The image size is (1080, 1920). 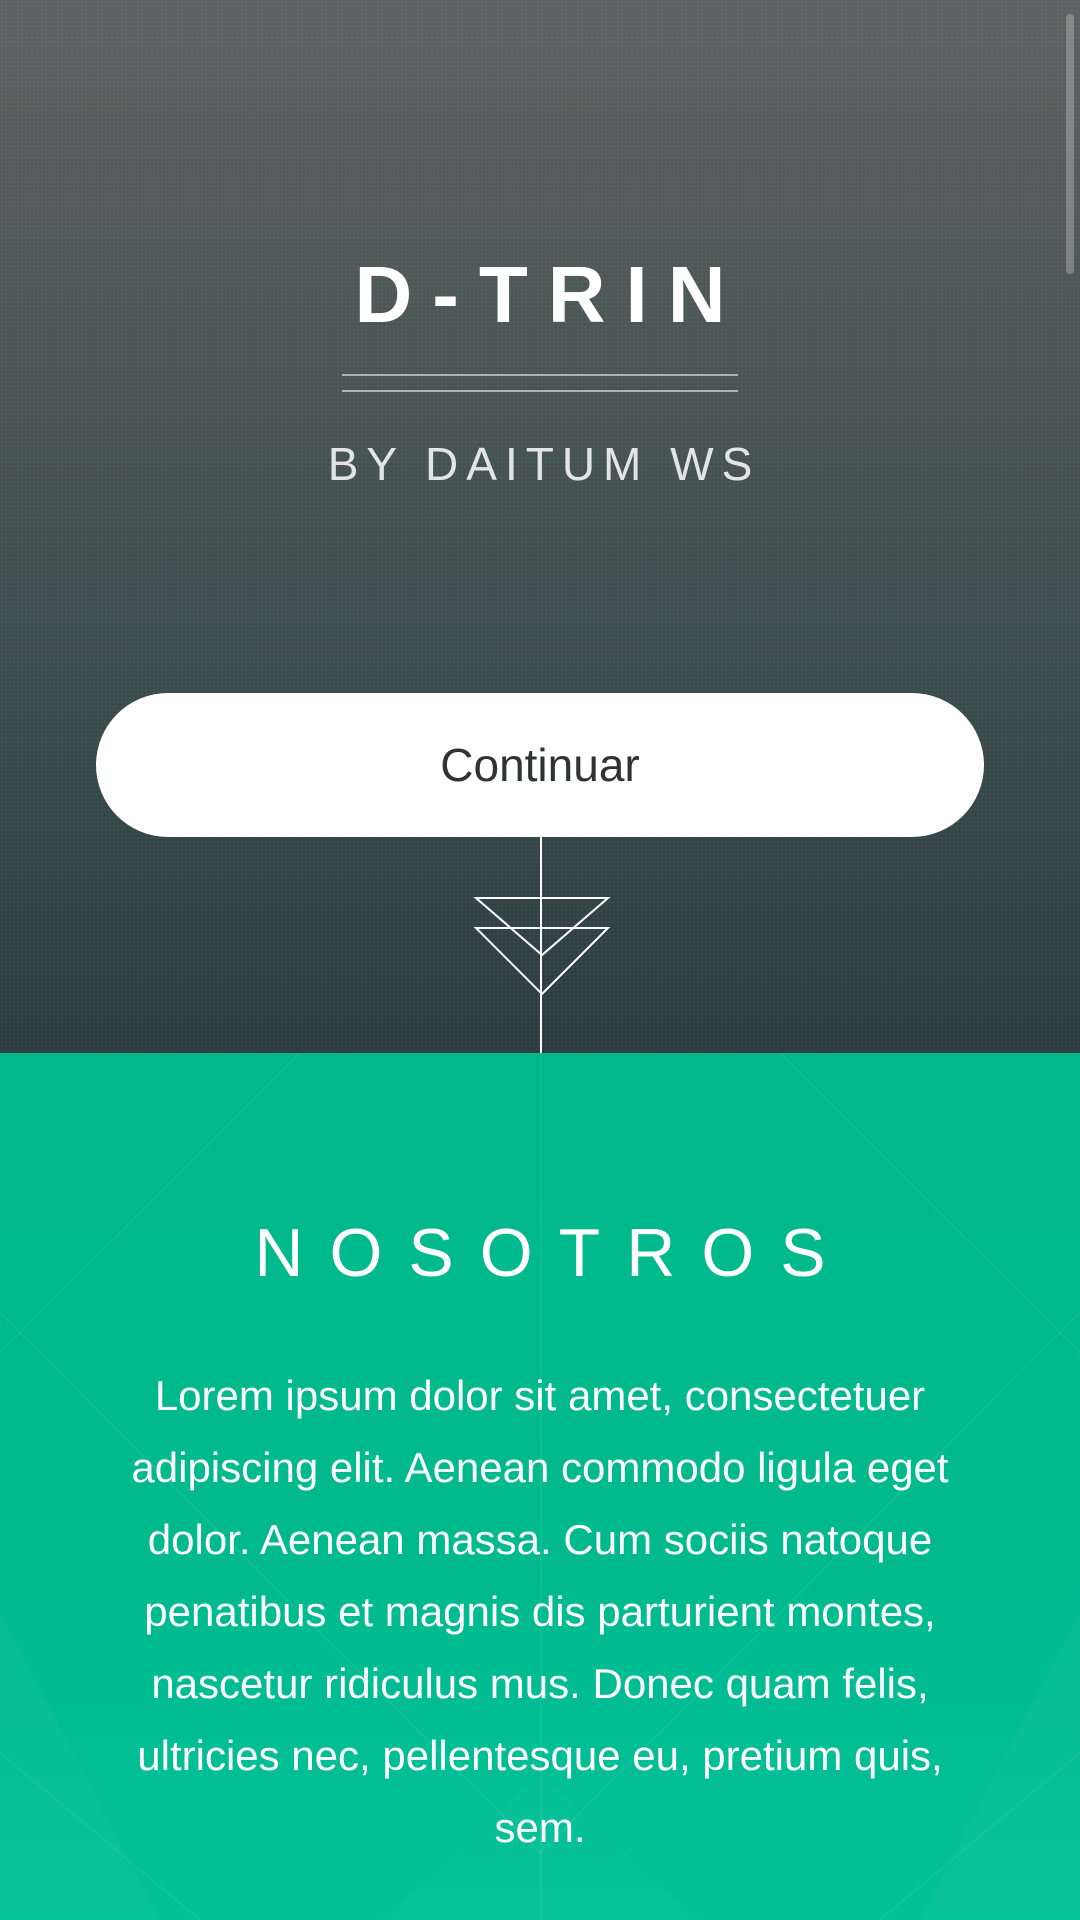 What do you see at coordinates (544, 464) in the screenshot?
I see `app-subtitle: BY DAITUM WS` at bounding box center [544, 464].